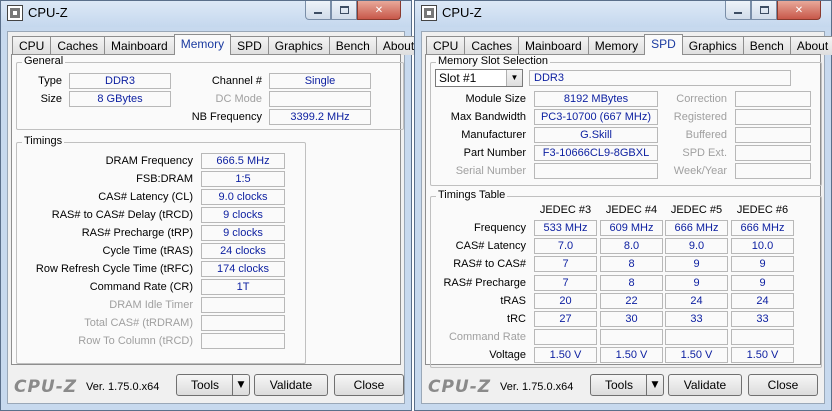 This screenshot has width=832, height=411. I want to click on group-title: General, so click(44, 61).